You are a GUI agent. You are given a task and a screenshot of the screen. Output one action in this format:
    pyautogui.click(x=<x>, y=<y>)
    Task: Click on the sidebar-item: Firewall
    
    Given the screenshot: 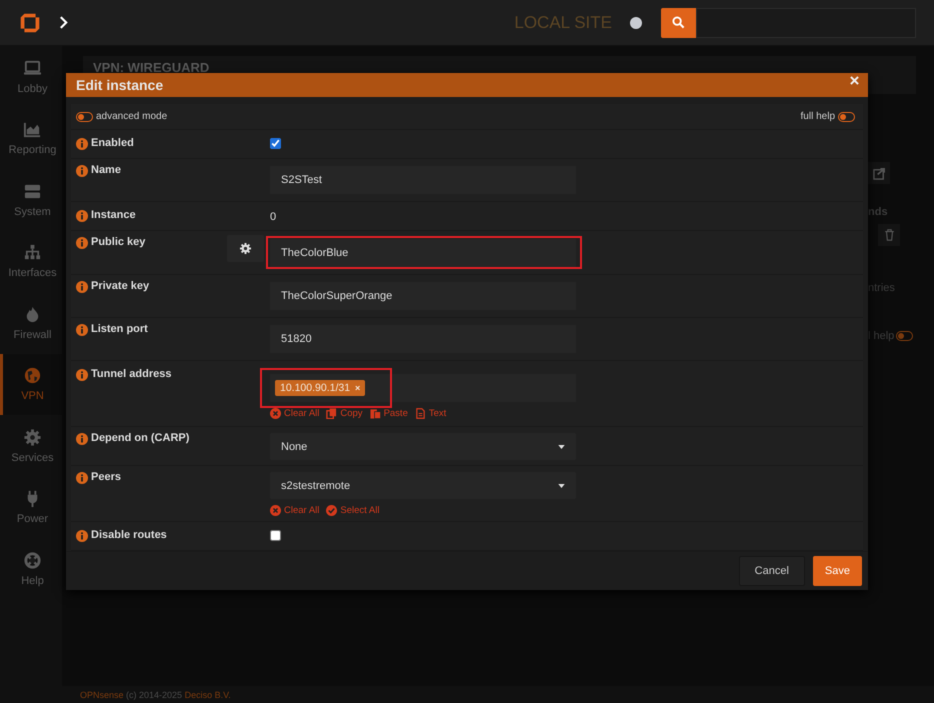 What is the action you would take?
    pyautogui.click(x=31, y=323)
    